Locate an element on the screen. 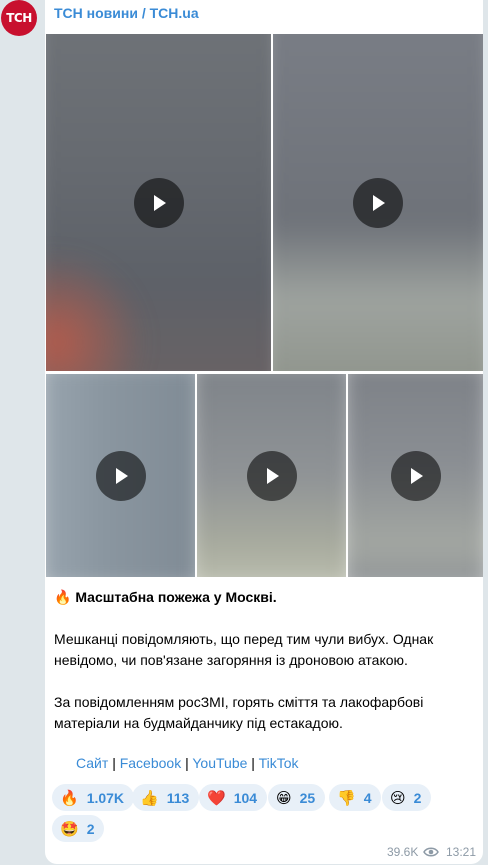 The width and height of the screenshot is (488, 865). reaction-count: 113 is located at coordinates (178, 797).